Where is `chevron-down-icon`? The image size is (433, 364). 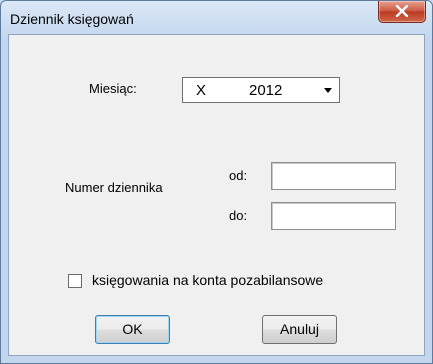
chevron-down-icon is located at coordinates (328, 90).